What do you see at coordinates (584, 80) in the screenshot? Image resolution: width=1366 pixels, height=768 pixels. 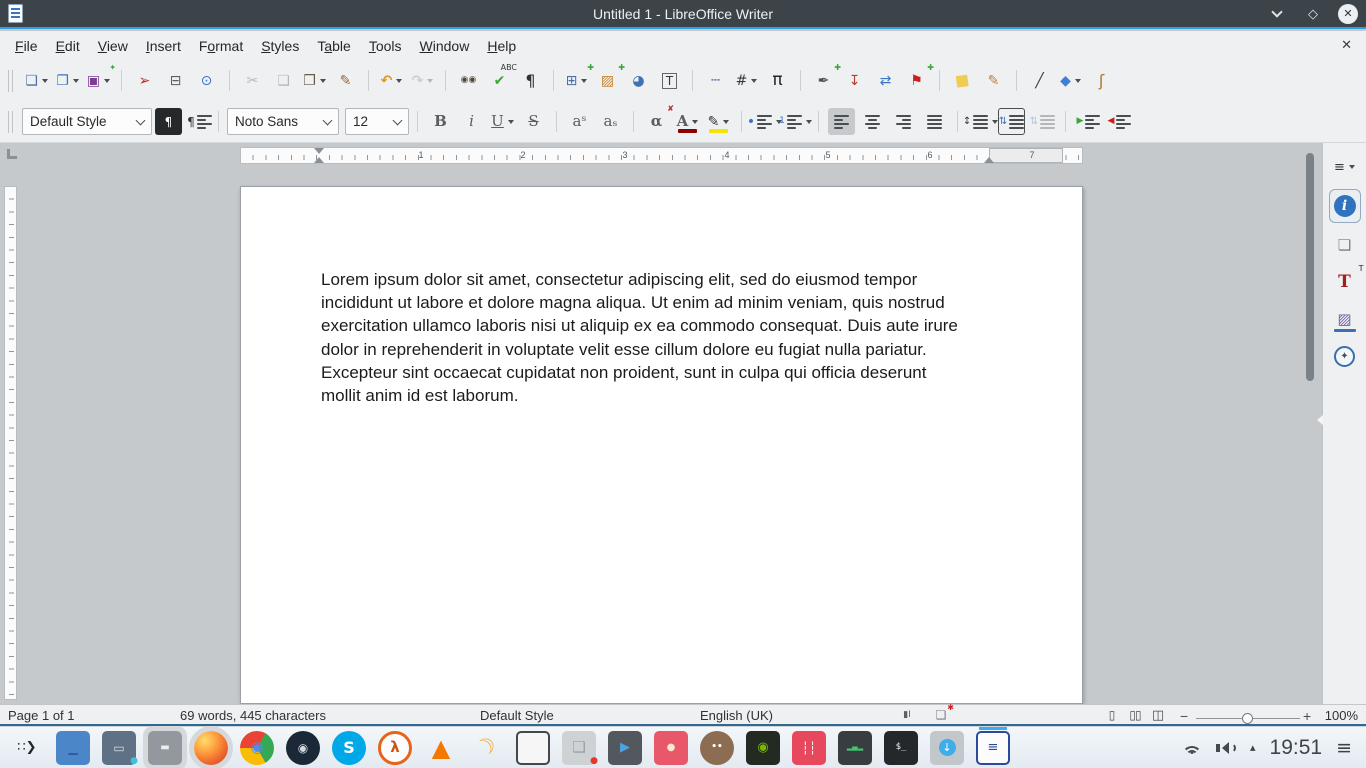 I see `insert-table-dropdown-arrow` at bounding box center [584, 80].